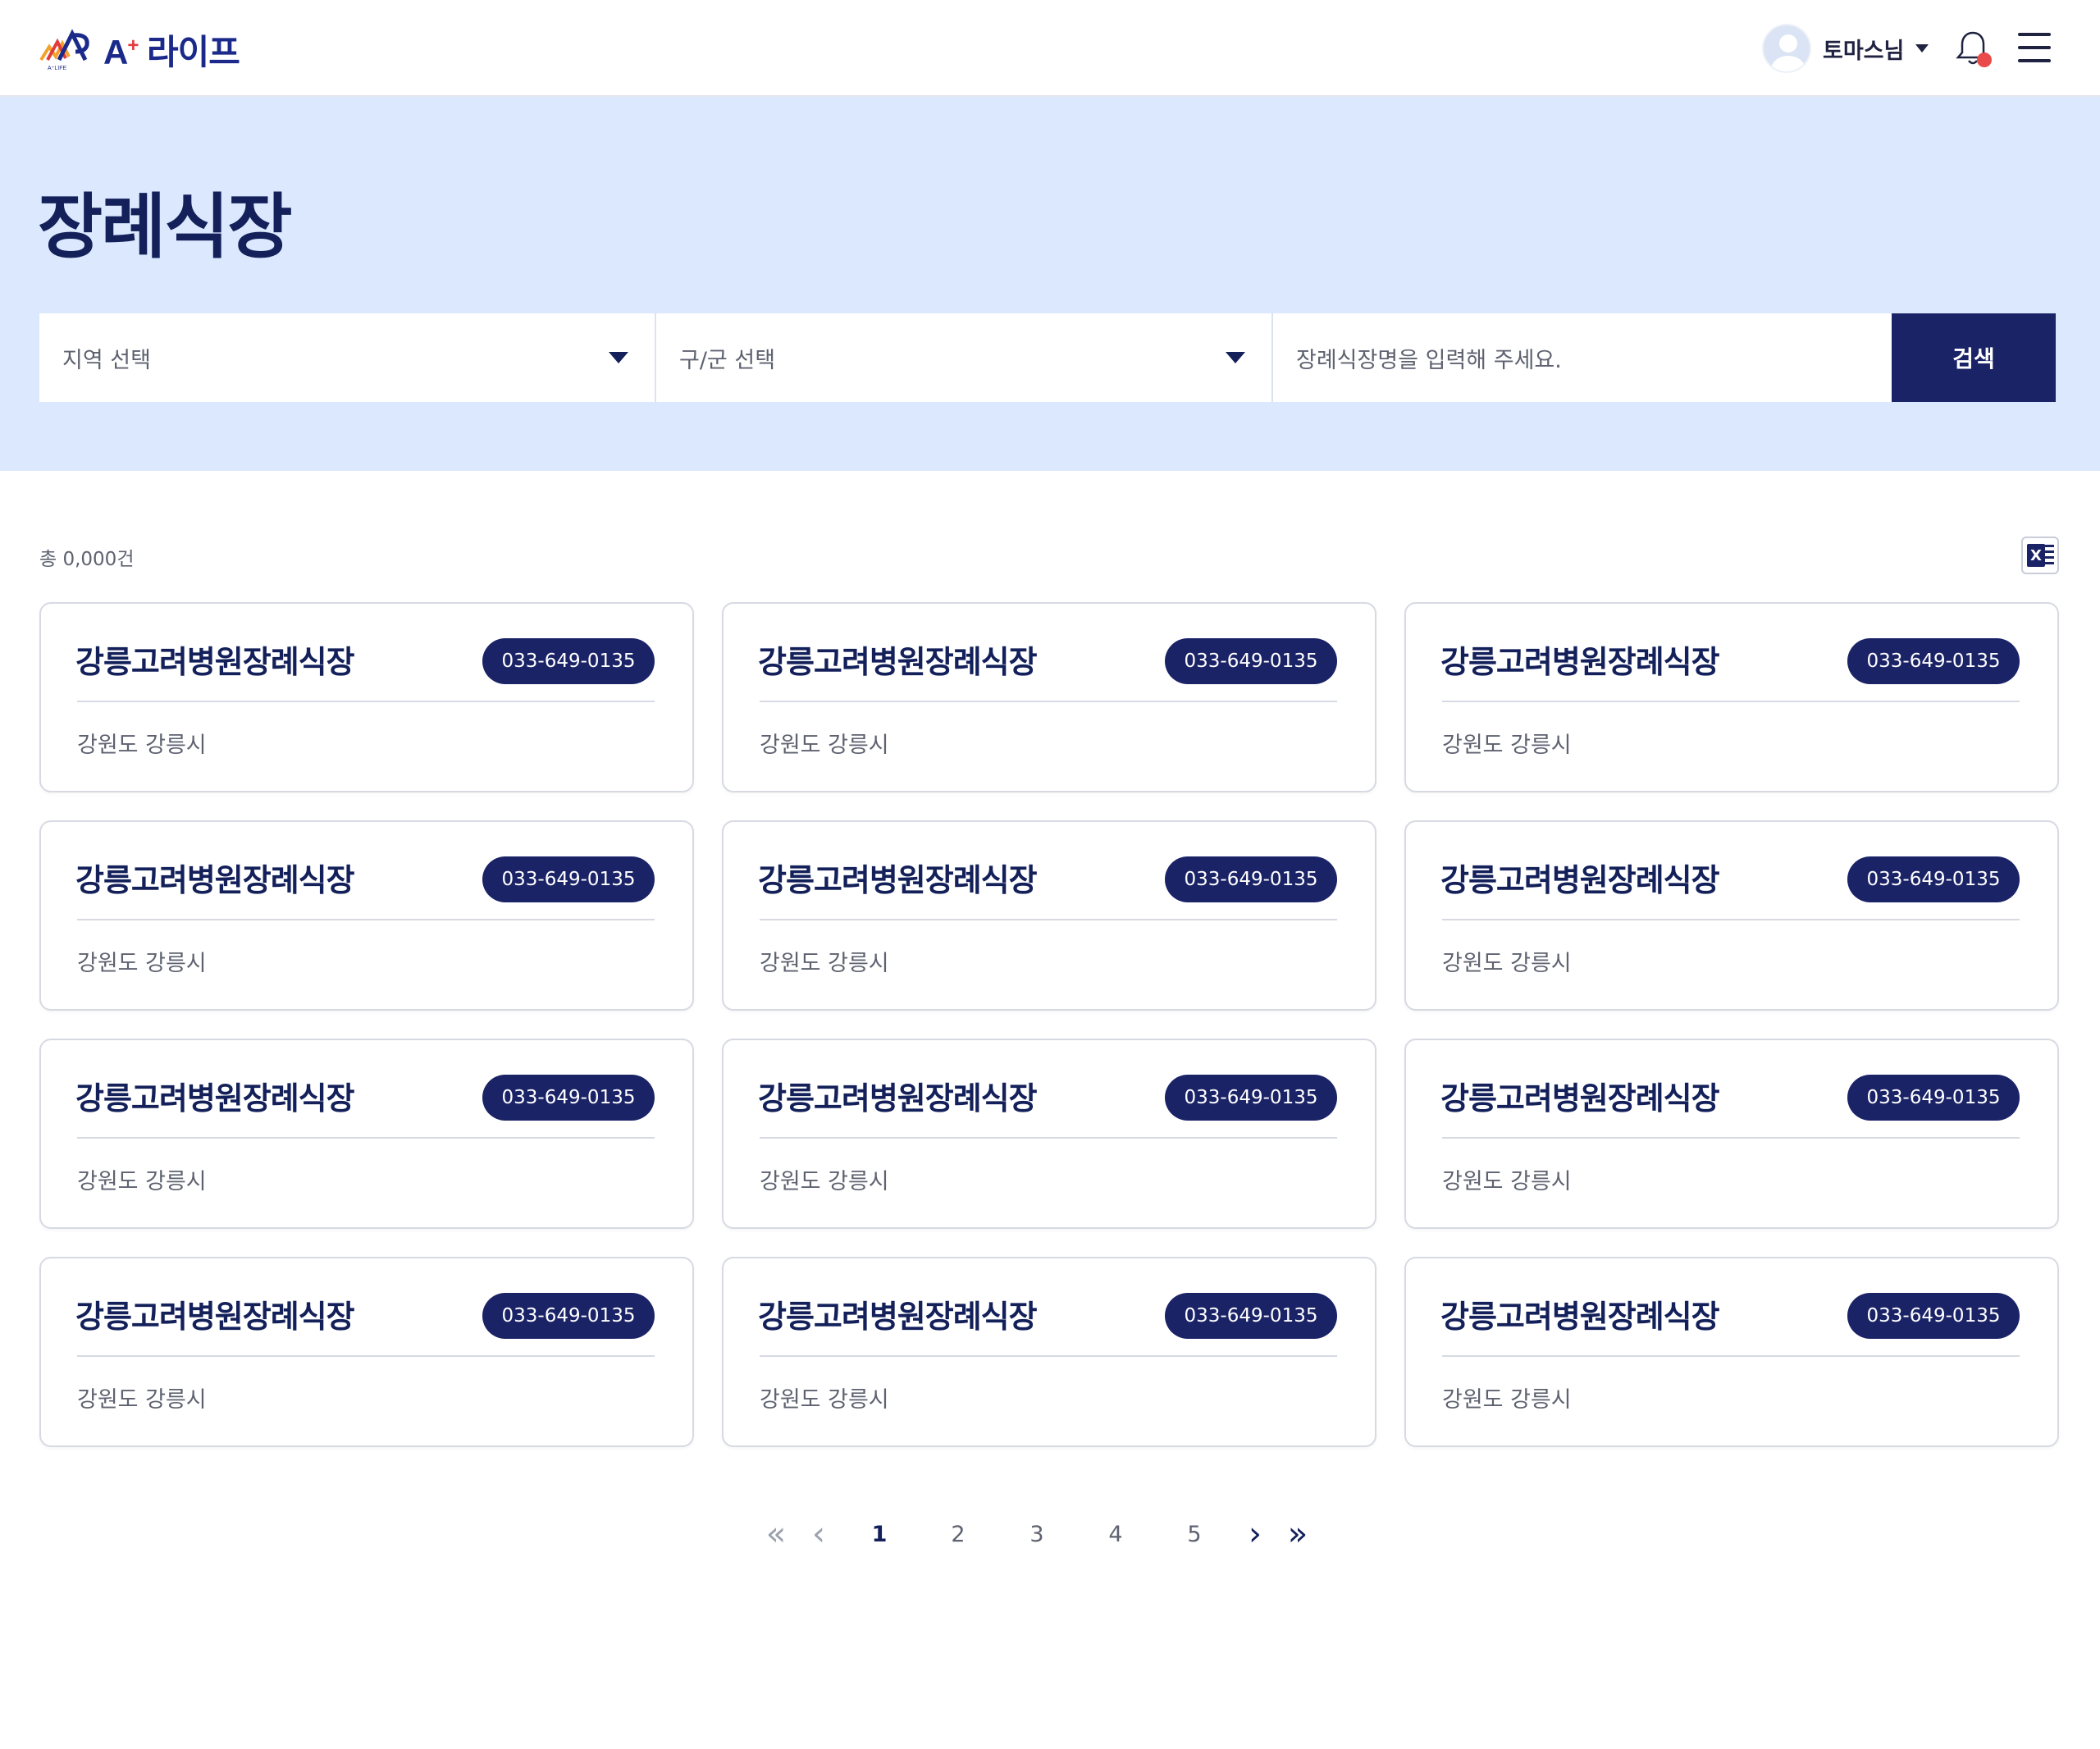  I want to click on district-select-label: 구/군 선택, so click(727, 360).